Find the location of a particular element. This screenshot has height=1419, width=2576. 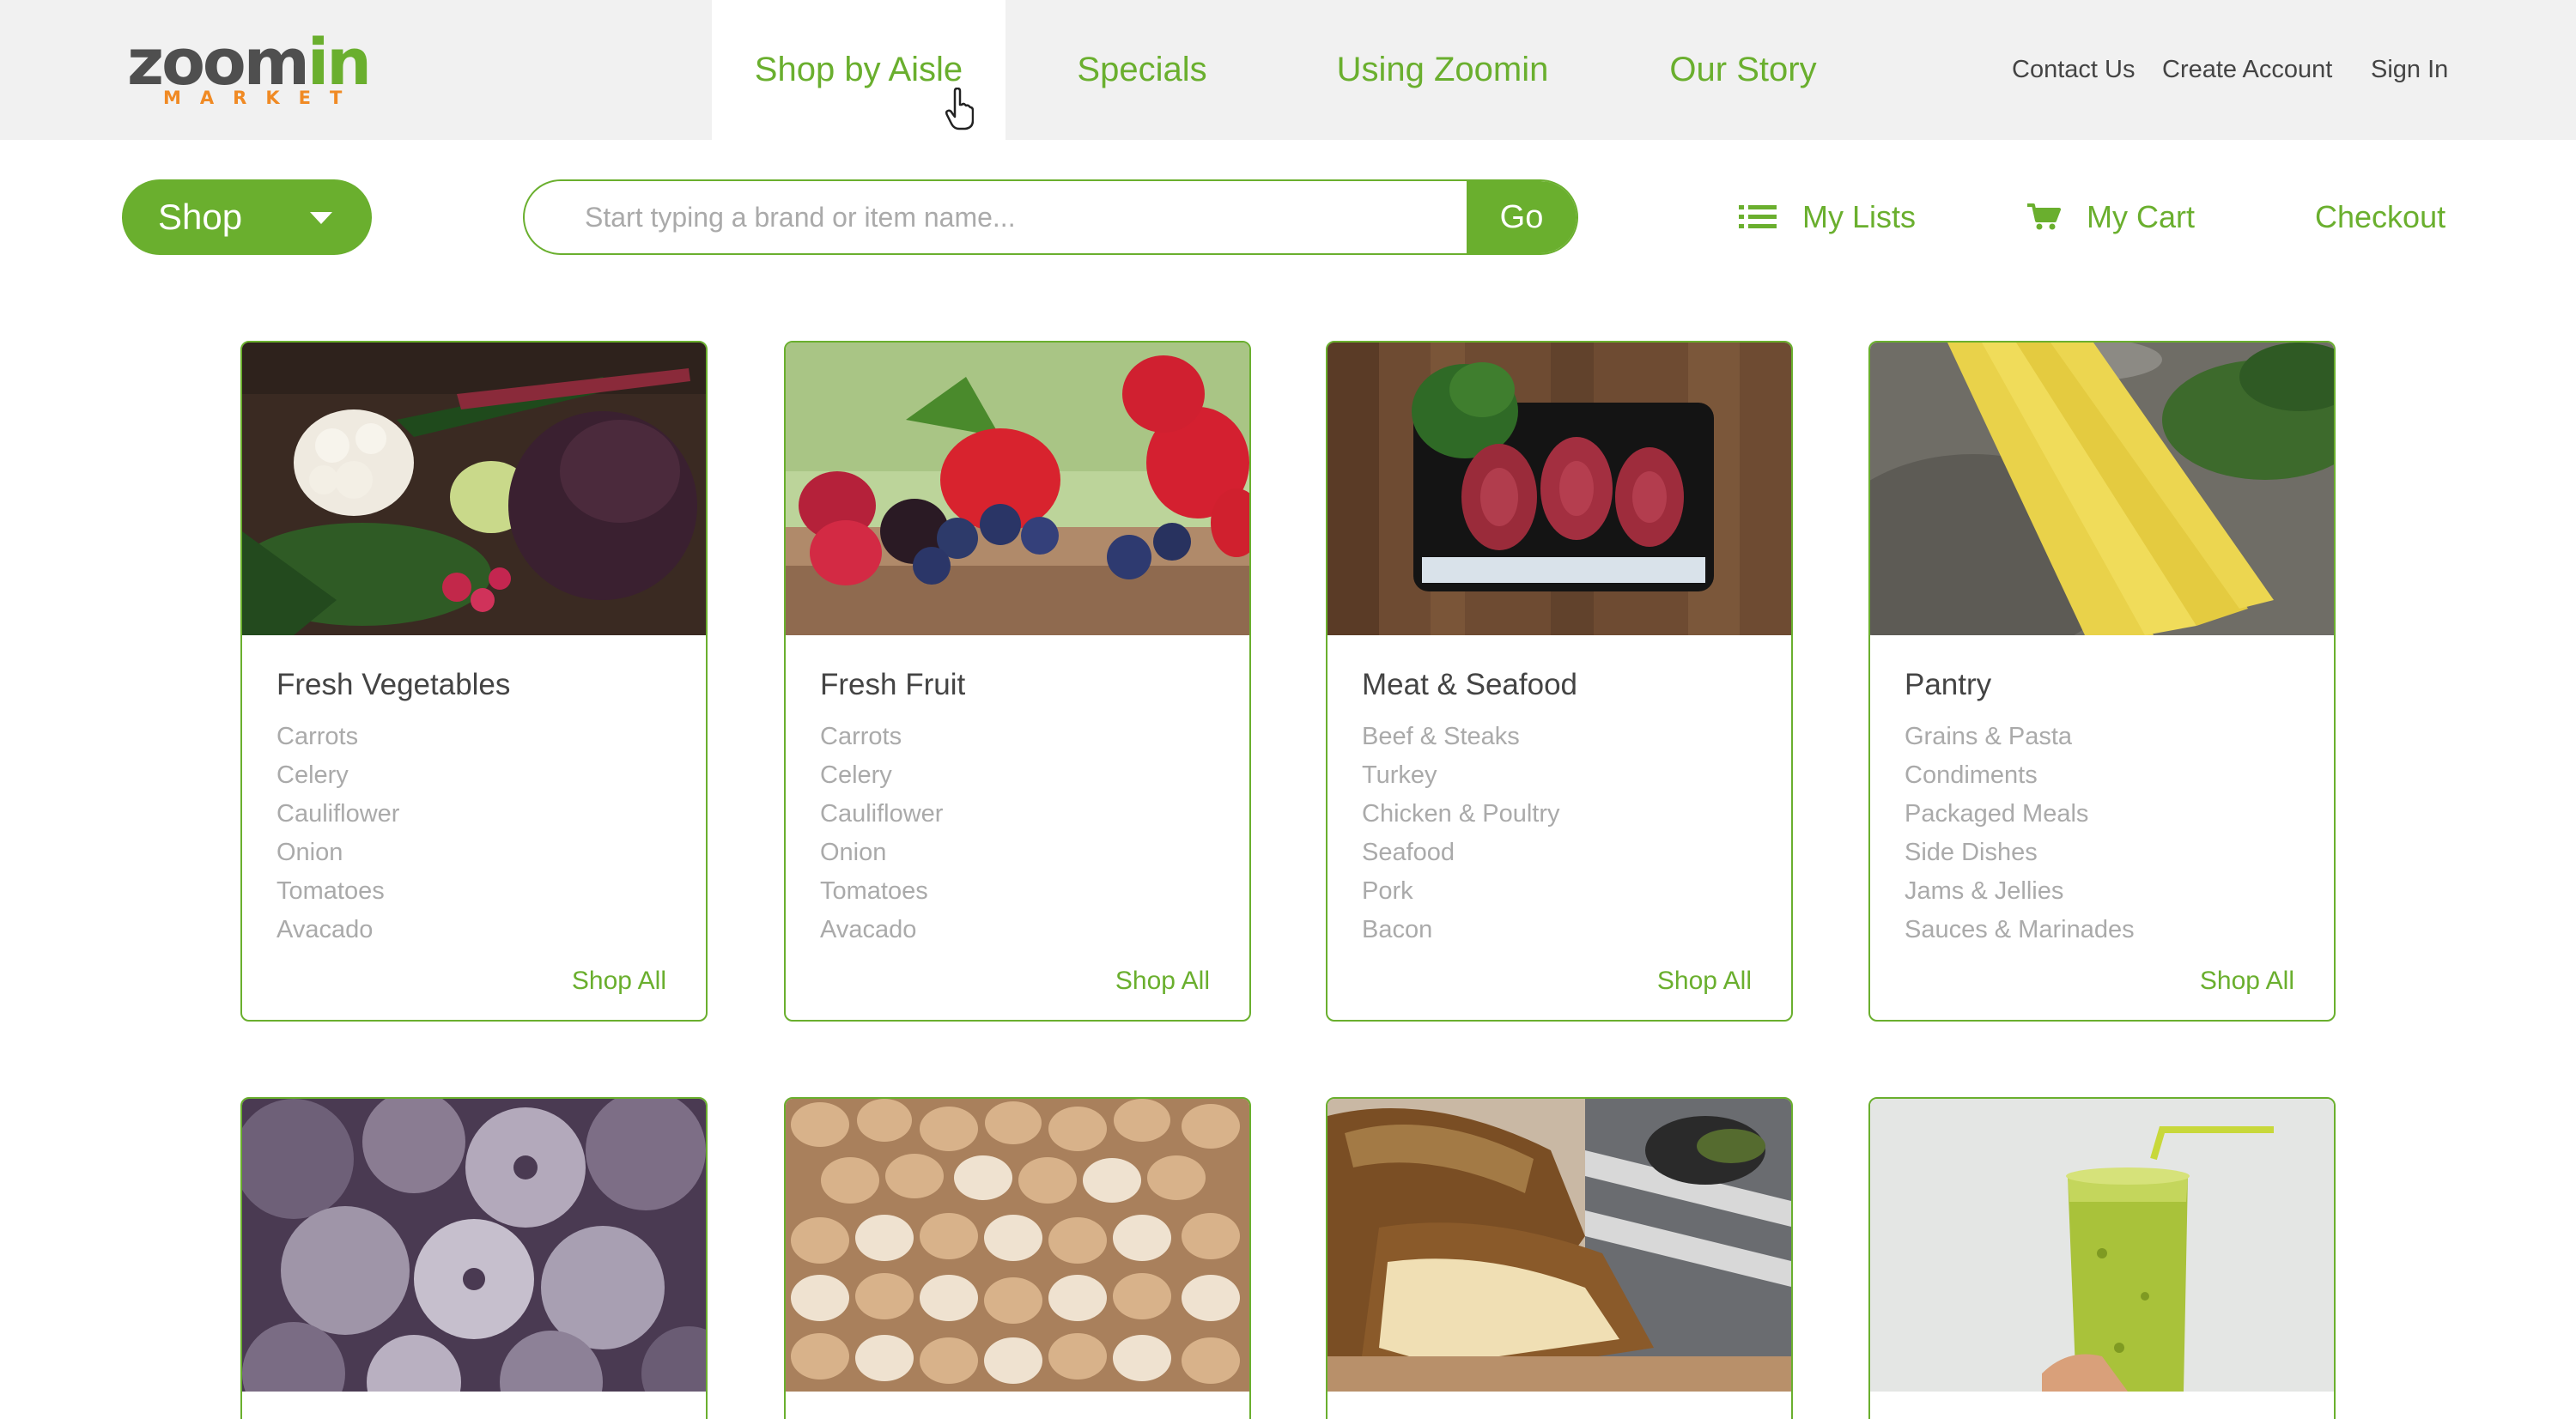

my-lists-link: My Lists is located at coordinates (1828, 217).